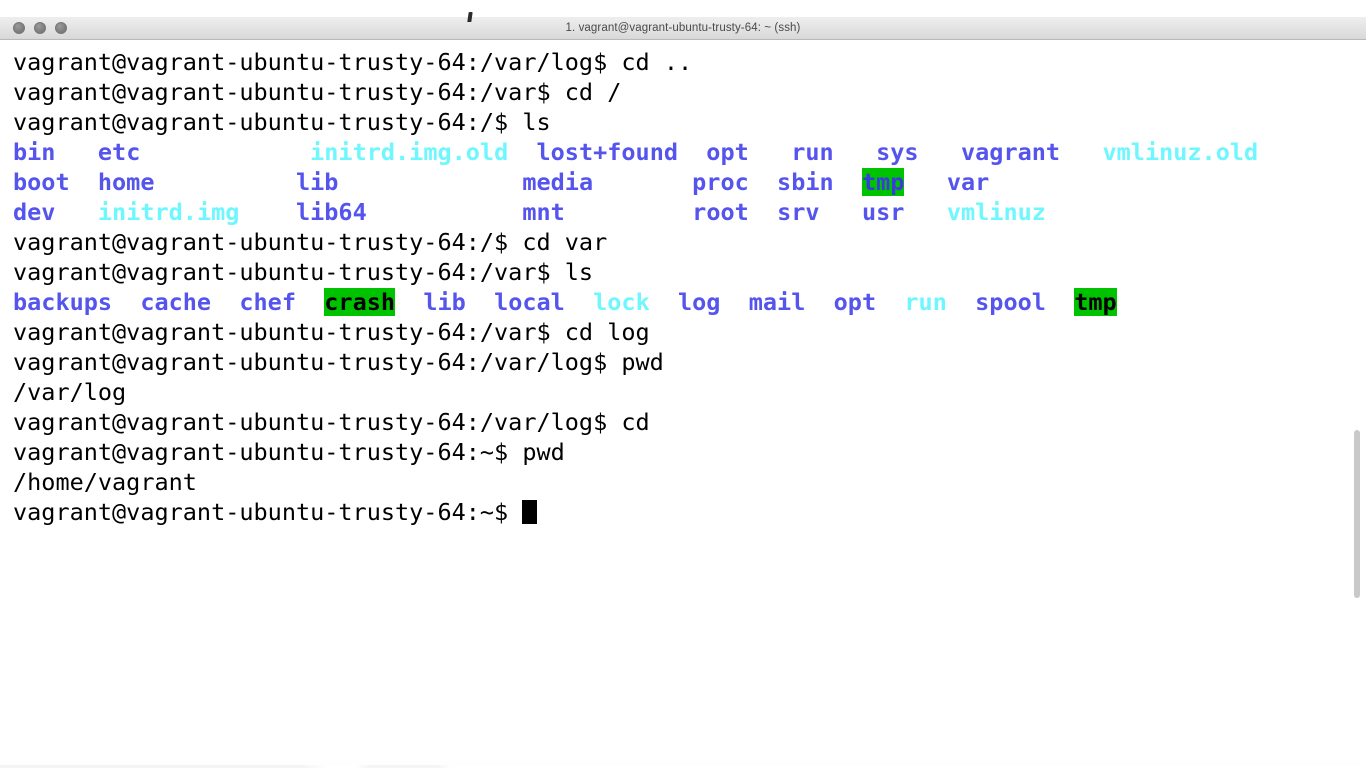  Describe the element at coordinates (968, 182) in the screenshot. I see `terminal-text-run: var` at that location.